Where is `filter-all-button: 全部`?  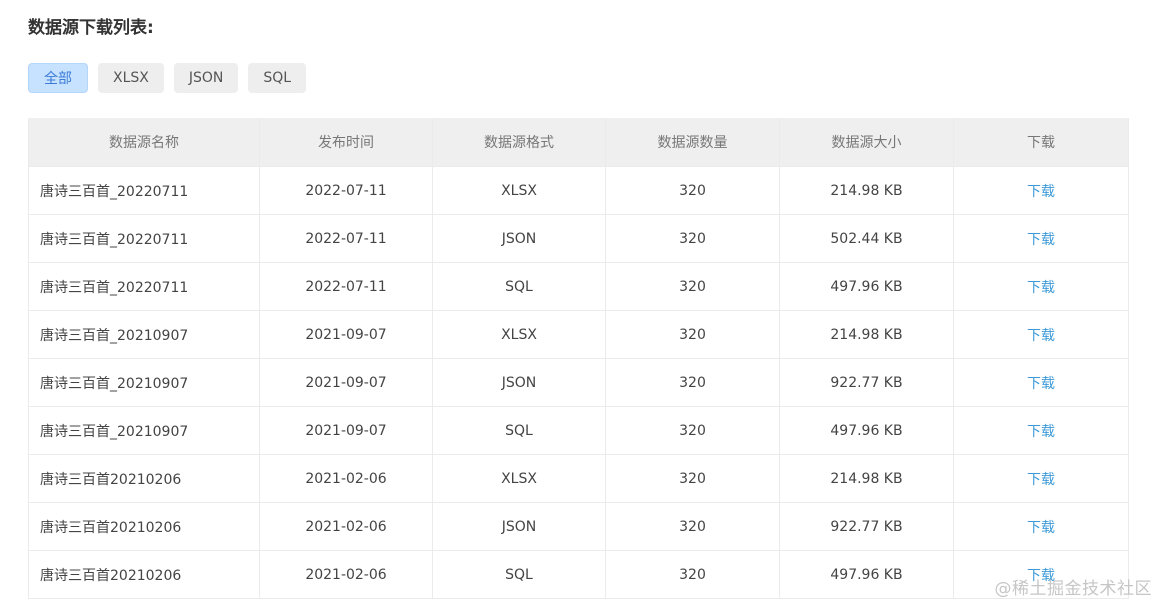 filter-all-button: 全部 is located at coordinates (58, 78).